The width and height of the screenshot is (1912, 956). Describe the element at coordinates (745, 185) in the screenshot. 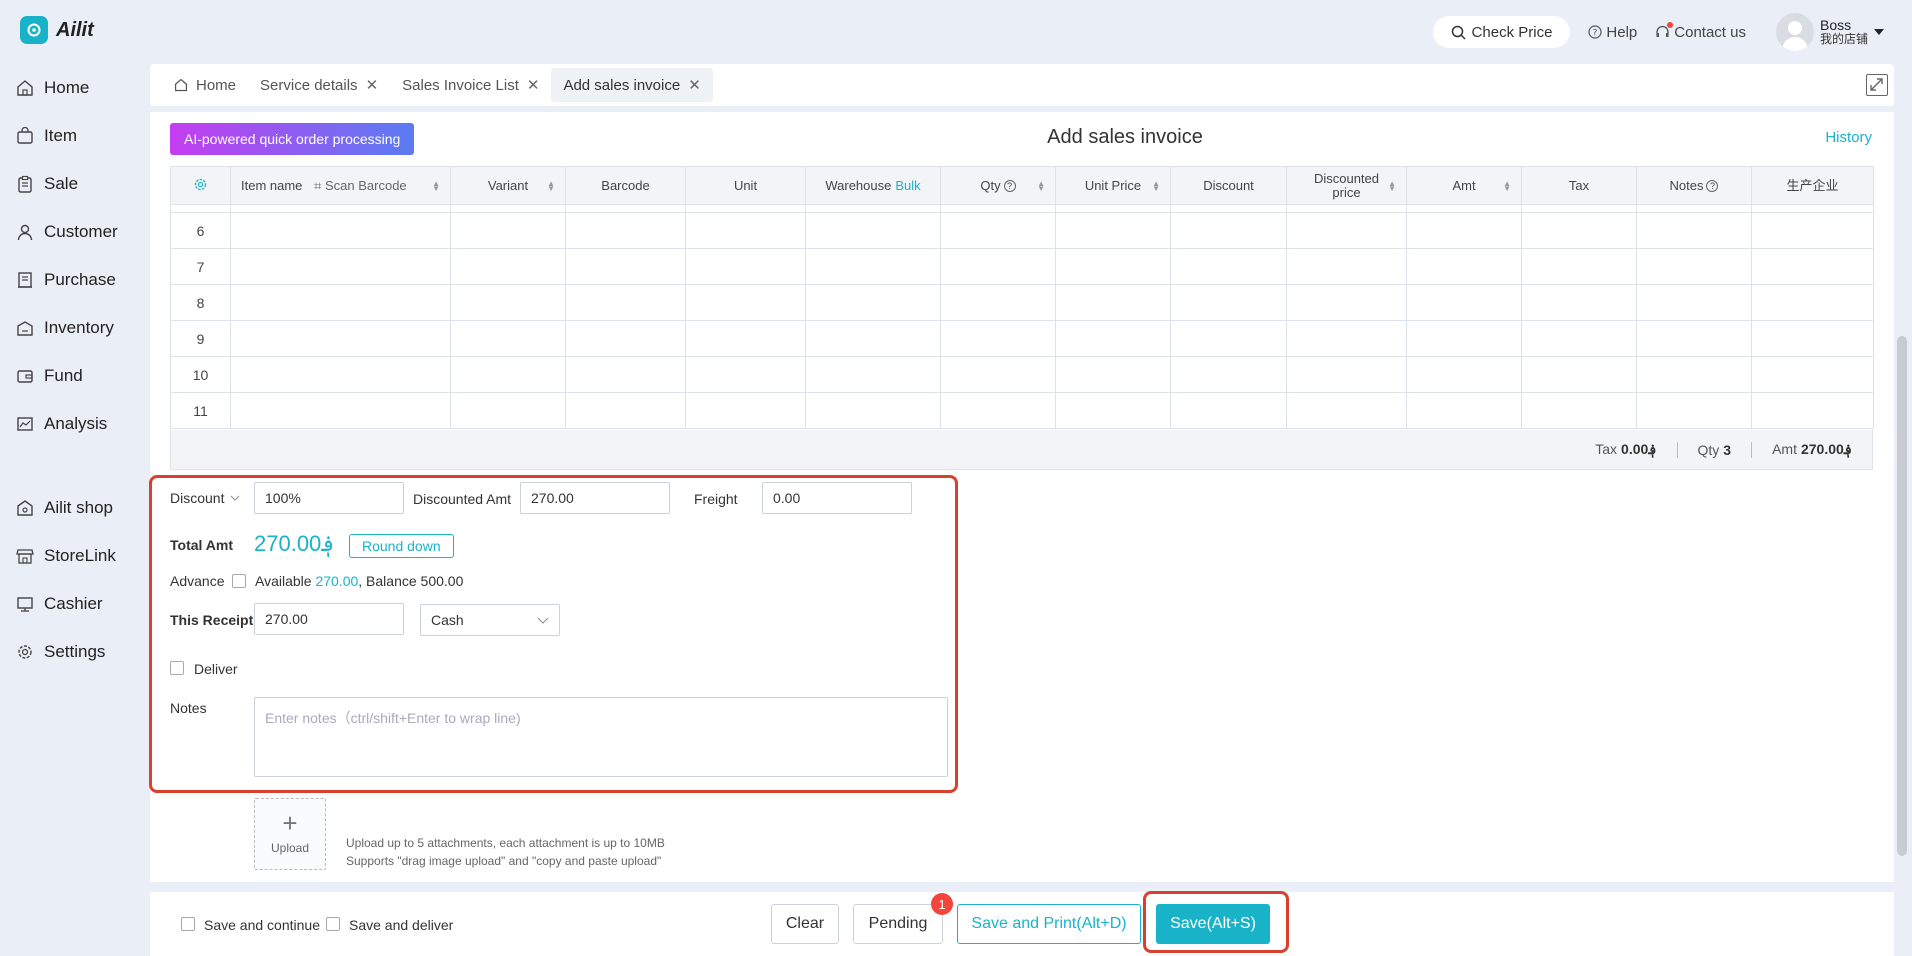

I see `header-label: Unit` at that location.